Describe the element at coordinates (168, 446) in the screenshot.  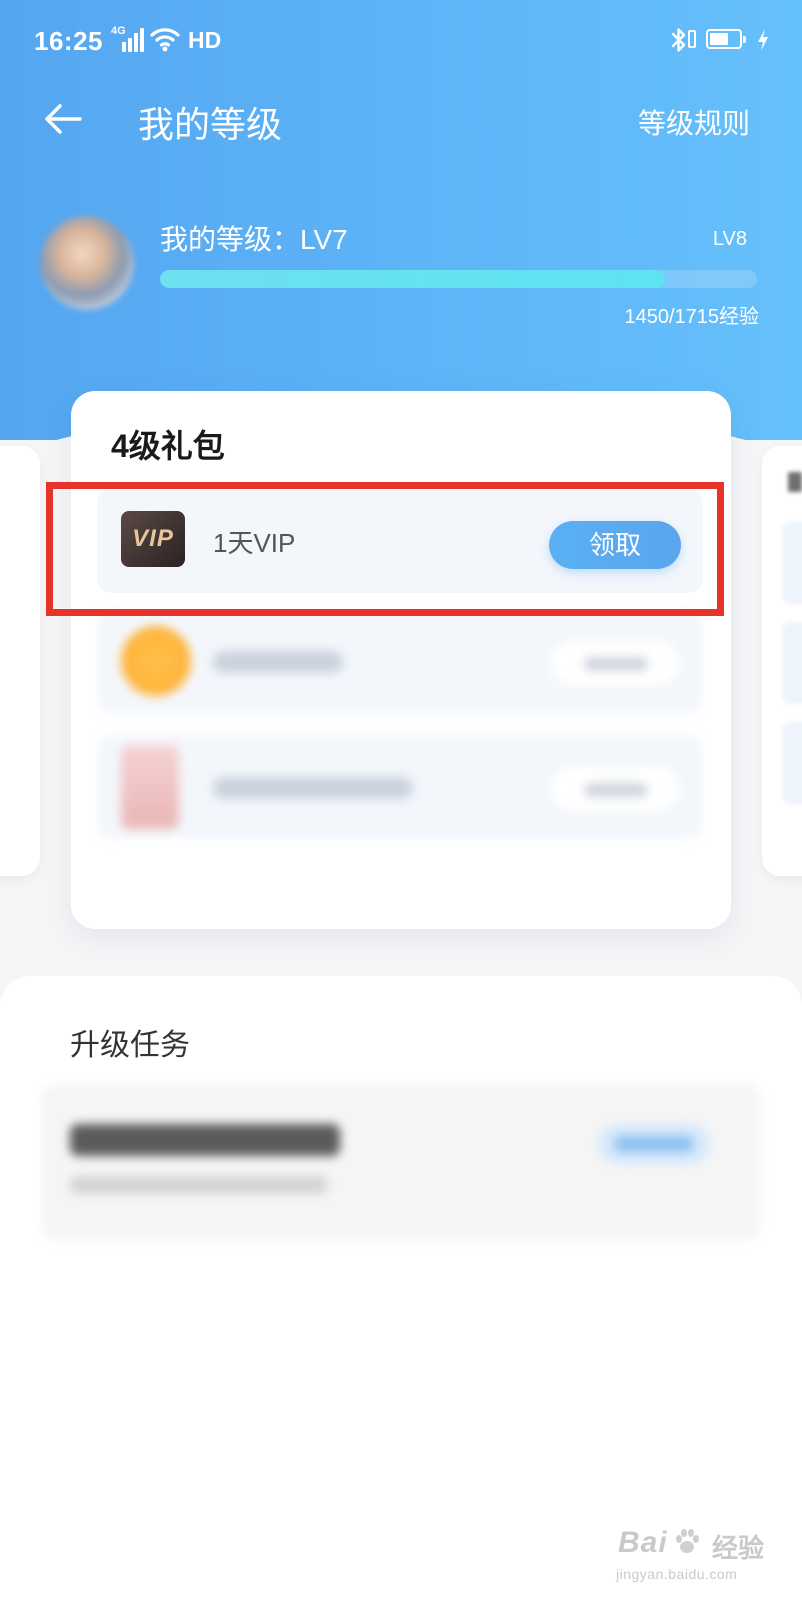
I see `gift-package-title: 4级礼包` at that location.